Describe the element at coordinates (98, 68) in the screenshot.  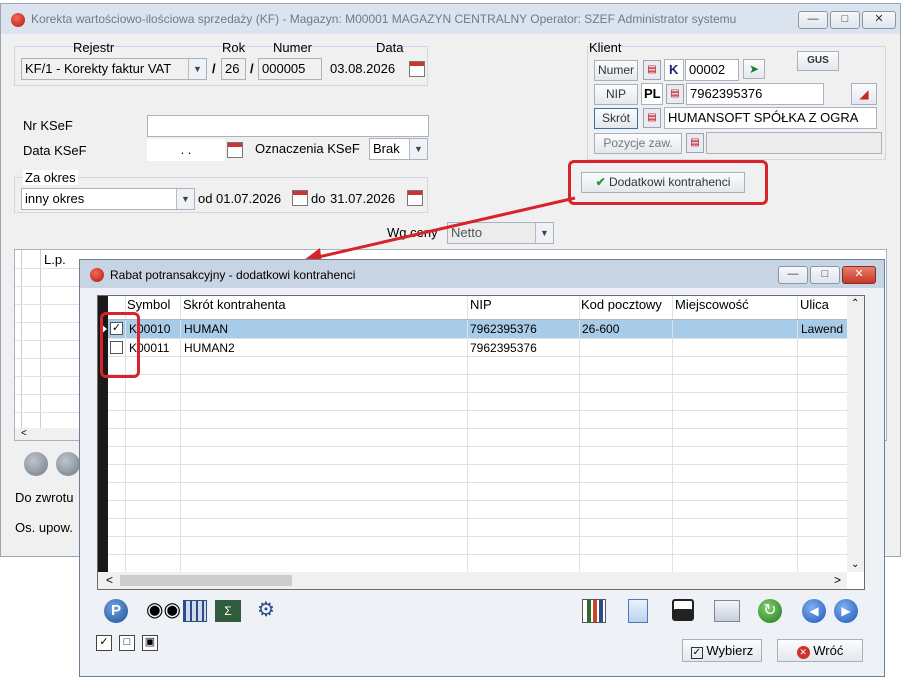
I see `rejestr-value: KF/1 - Korekty faktur VAT` at that location.